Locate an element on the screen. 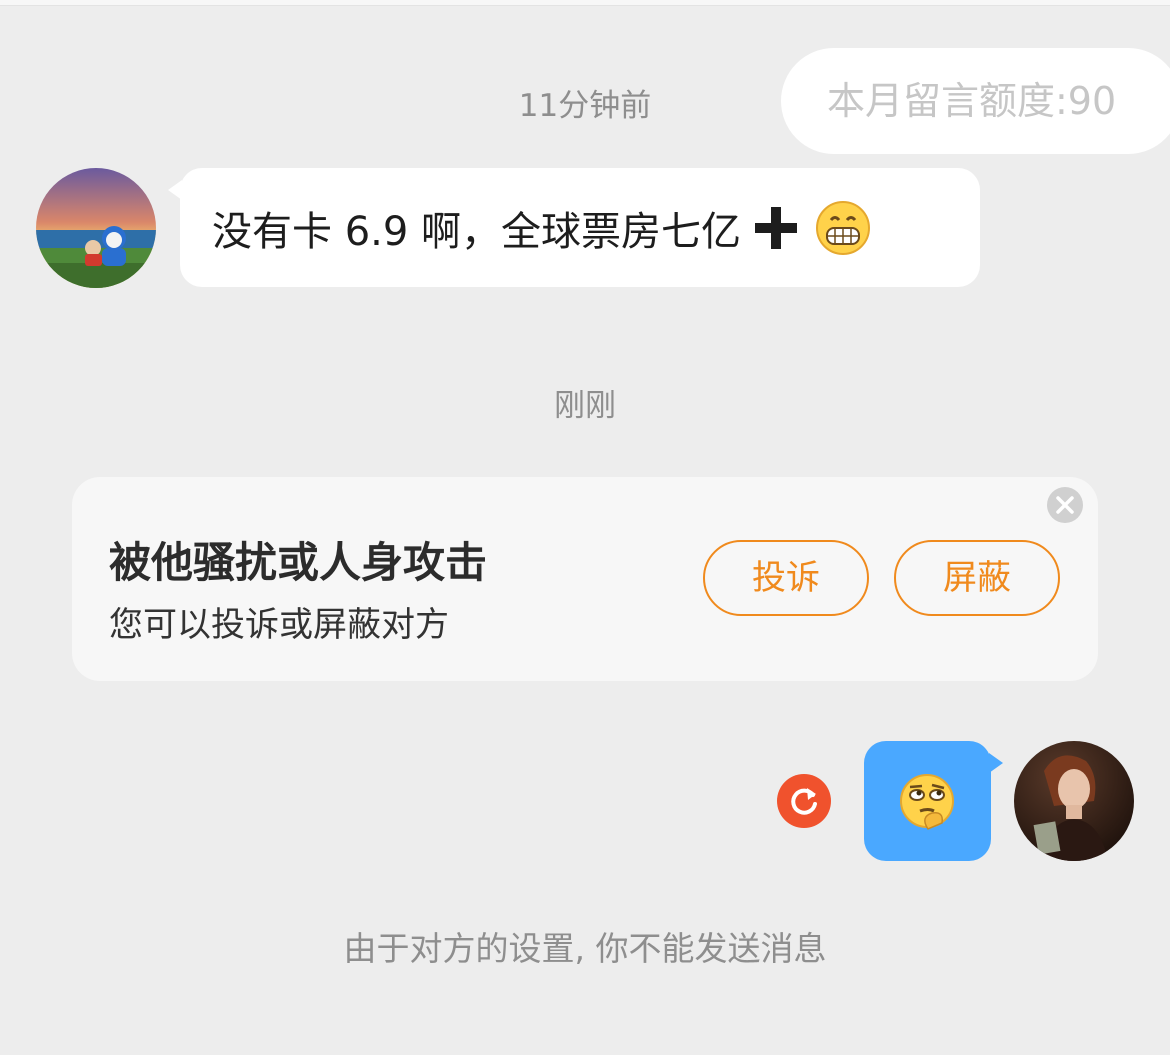  incoming-message-text: 没有卡 6.9 啊，全球票房七亿 is located at coordinates (477, 231).